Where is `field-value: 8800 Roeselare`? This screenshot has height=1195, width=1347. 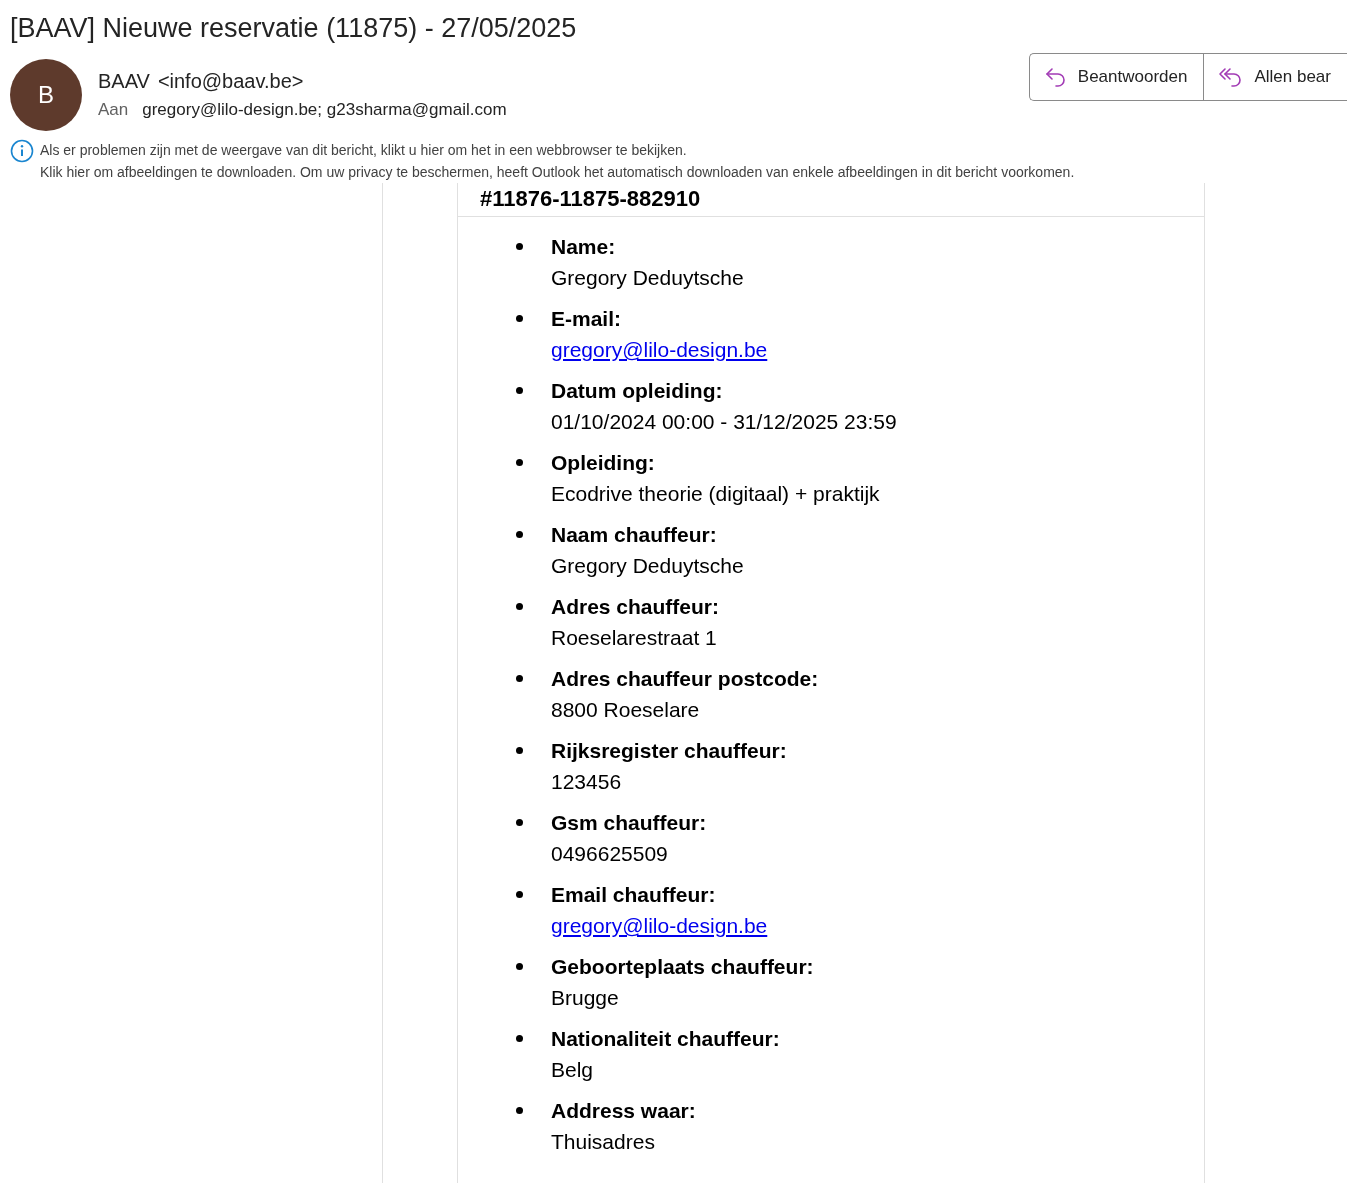
field-value: 8800 Roeselare is located at coordinates (626, 710).